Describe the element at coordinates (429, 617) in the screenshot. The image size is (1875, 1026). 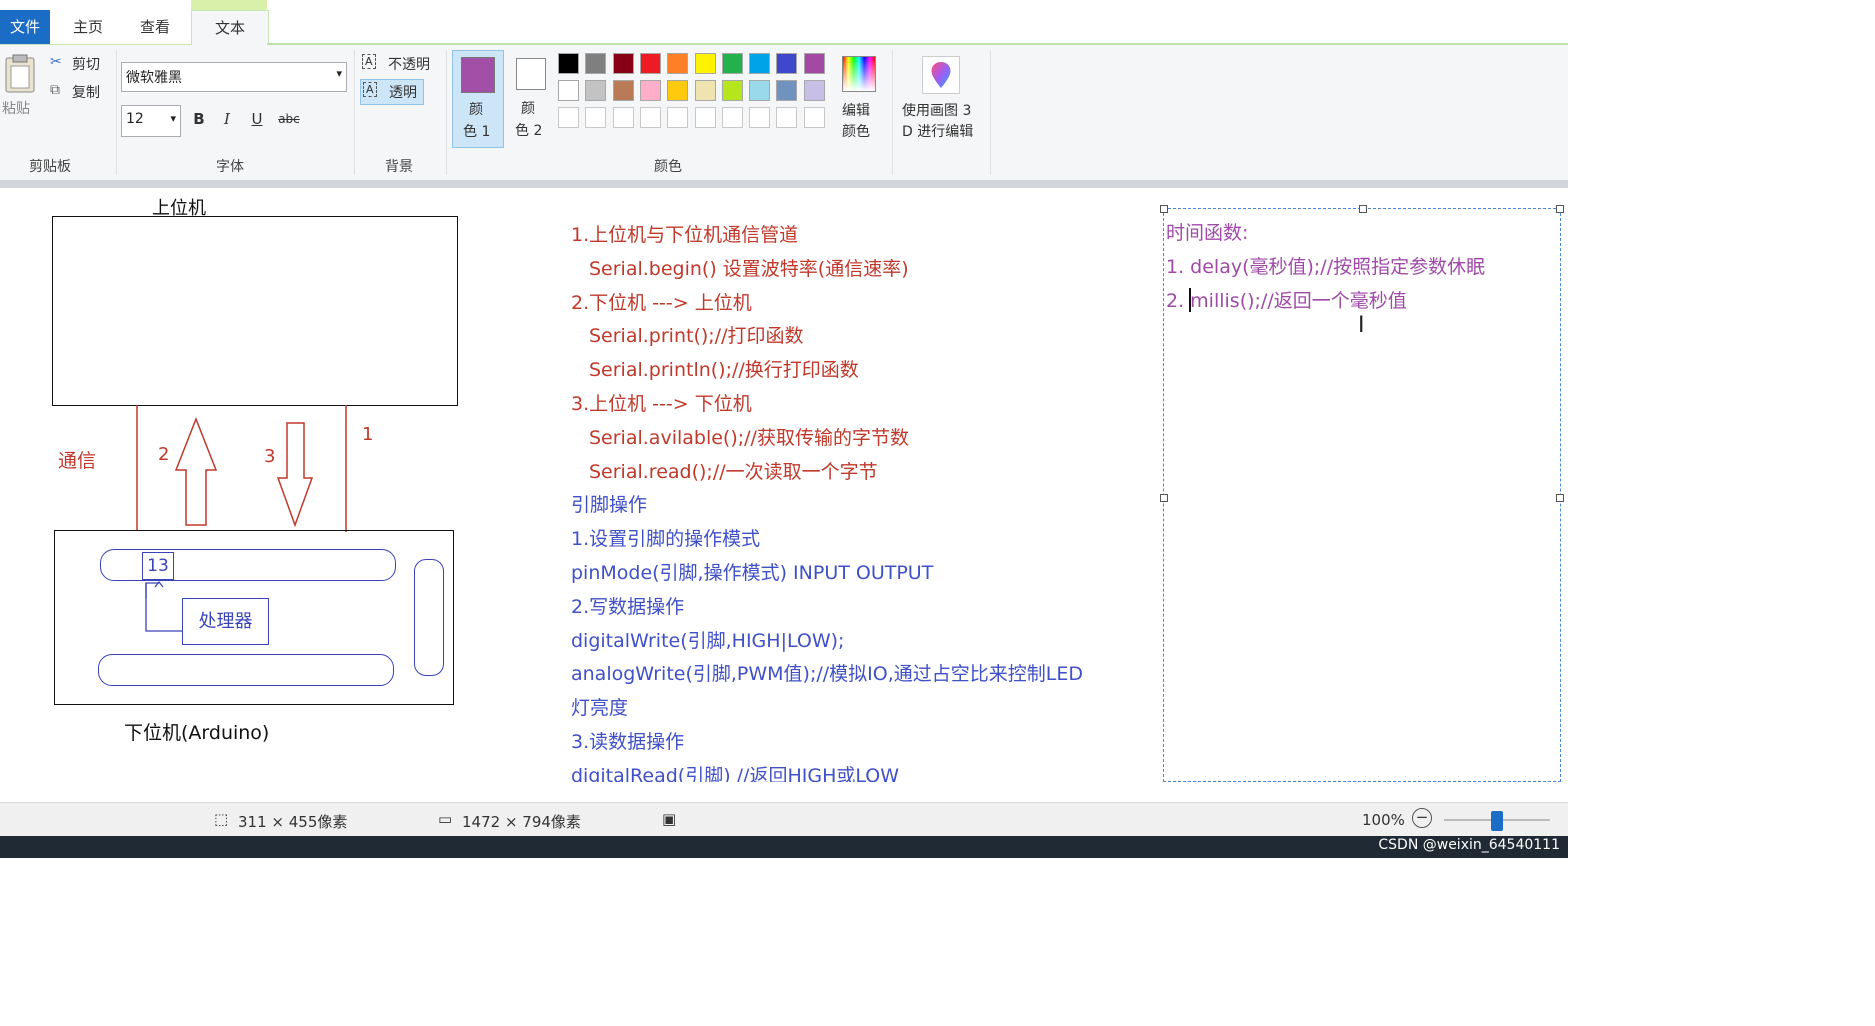
I see `side-connector` at that location.